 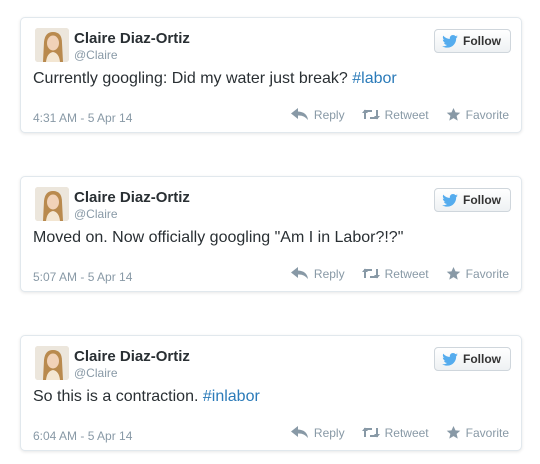 I want to click on tweet-text: So this is a contraction. #inlabor, so click(x=146, y=397).